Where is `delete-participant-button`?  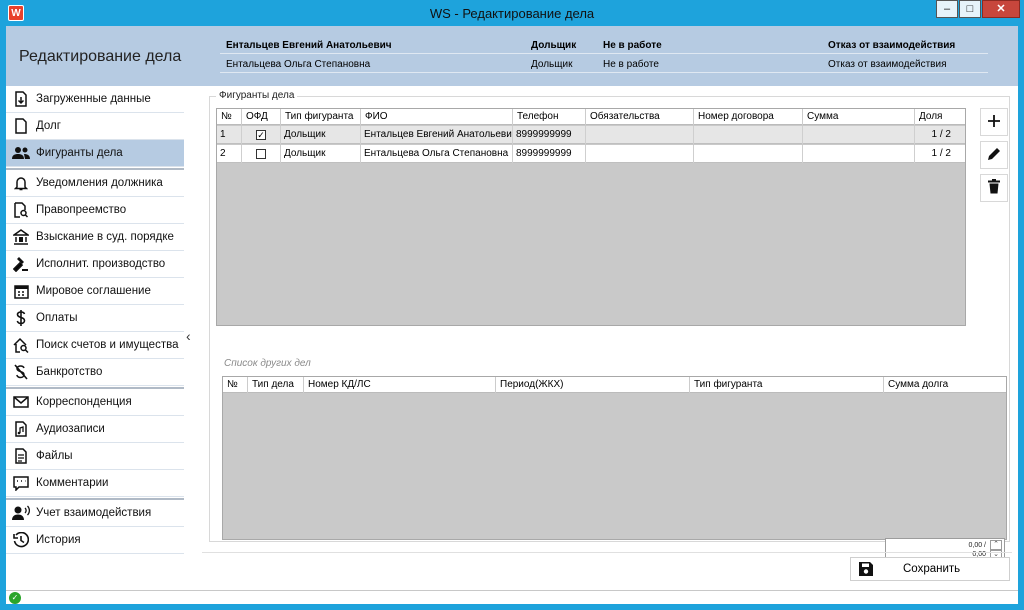
delete-participant-button is located at coordinates (994, 188).